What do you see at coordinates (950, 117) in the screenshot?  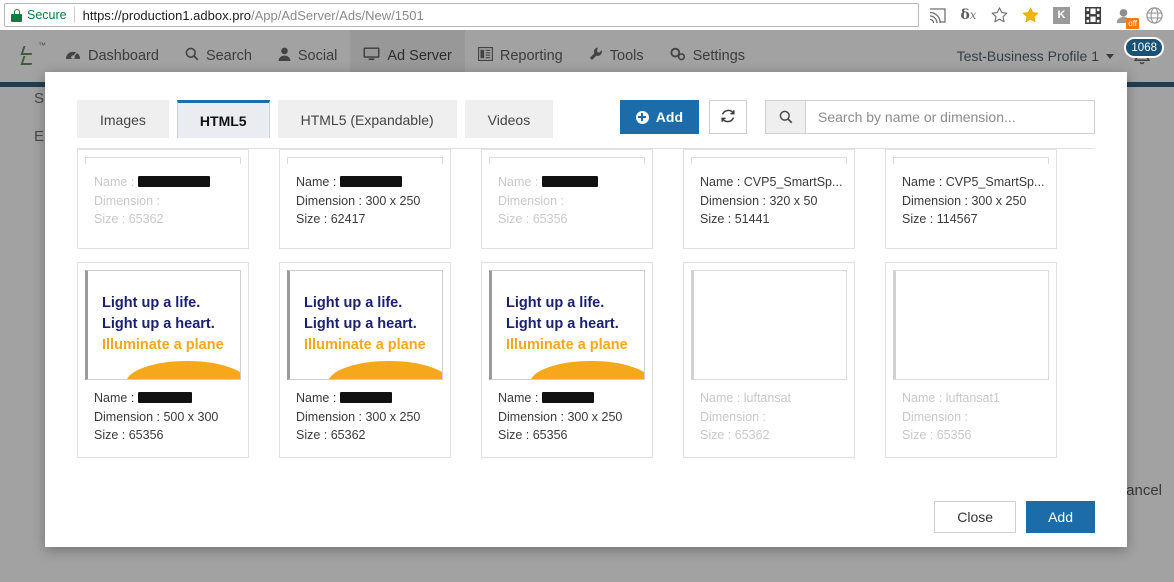 I see `search-input` at bounding box center [950, 117].